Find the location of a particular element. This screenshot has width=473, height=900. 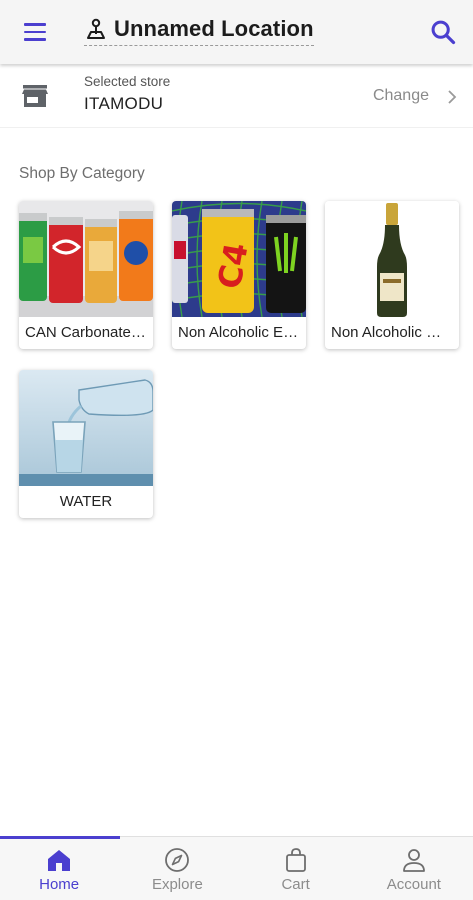

nav-label: Explore is located at coordinates (177, 884).